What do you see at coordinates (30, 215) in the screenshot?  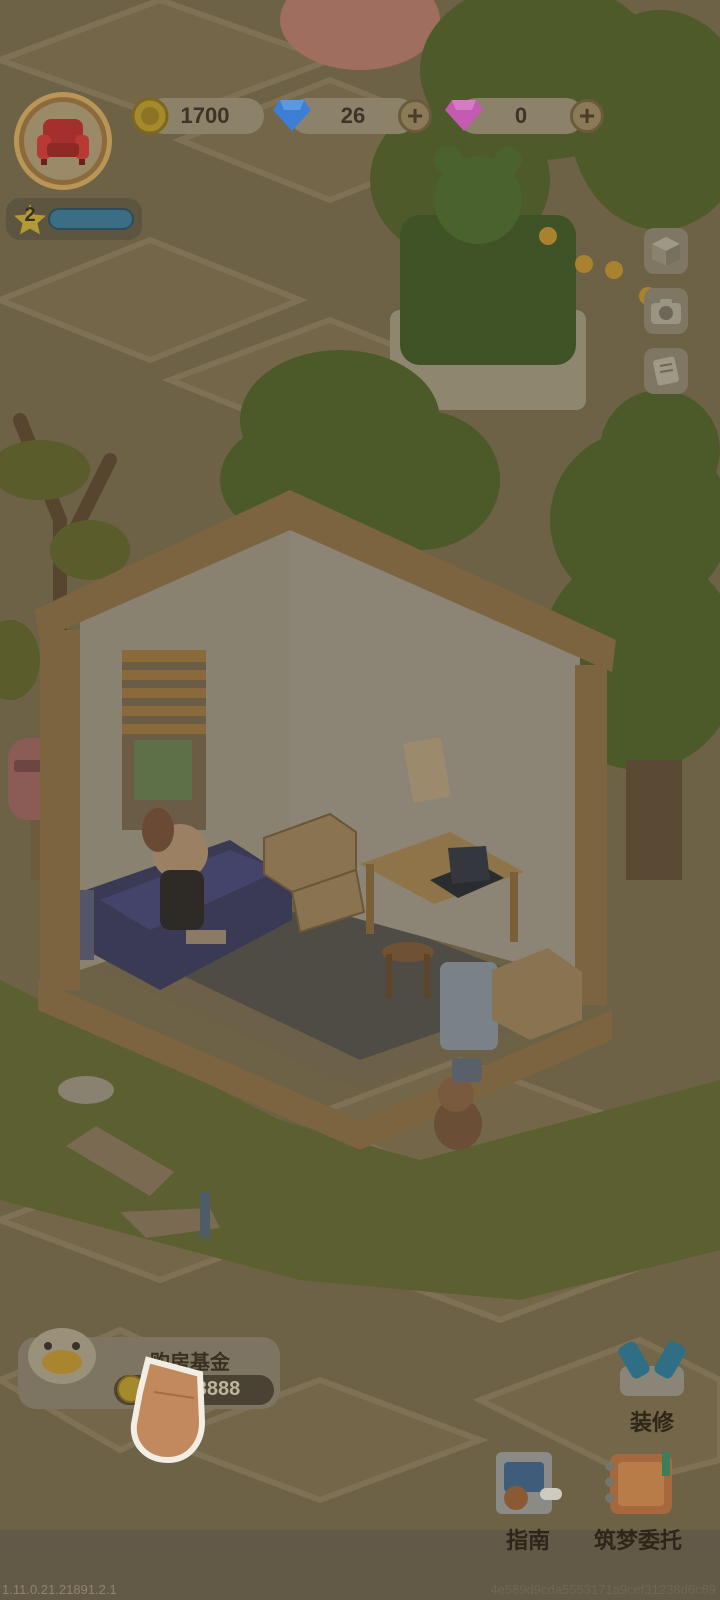 I see `level-value: 2` at bounding box center [30, 215].